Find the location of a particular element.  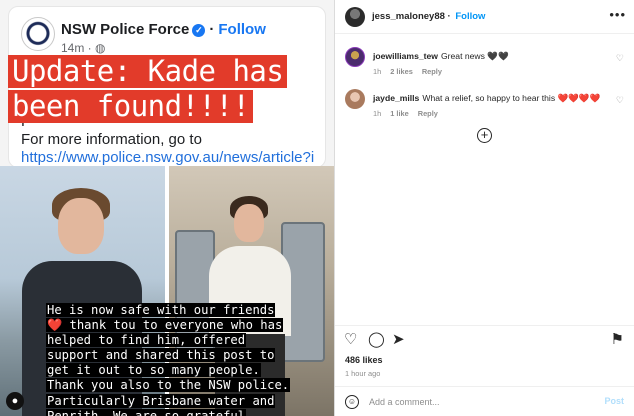

comment-text: Great news 🖤🖤 is located at coordinates (474, 56).